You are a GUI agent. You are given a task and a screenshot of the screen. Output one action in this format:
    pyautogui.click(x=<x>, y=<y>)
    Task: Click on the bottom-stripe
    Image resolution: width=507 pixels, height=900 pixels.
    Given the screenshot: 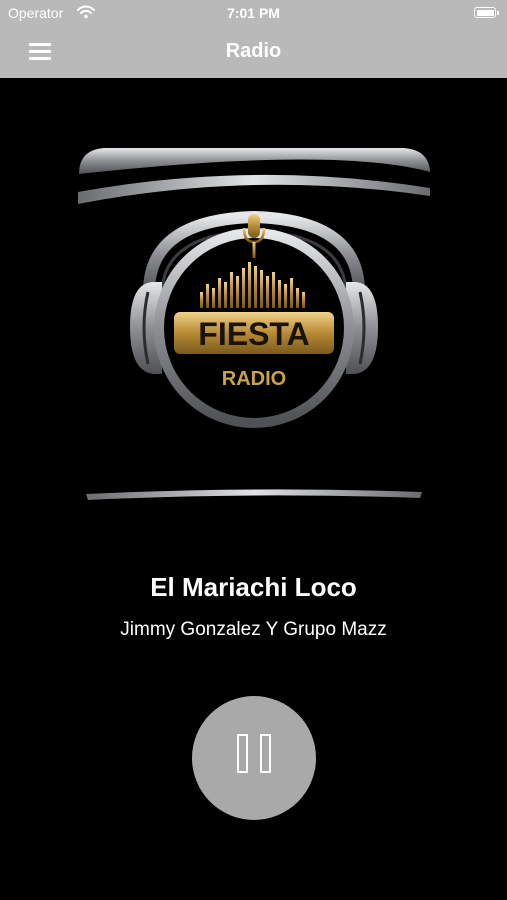 What is the action you would take?
    pyautogui.click(x=254, y=494)
    